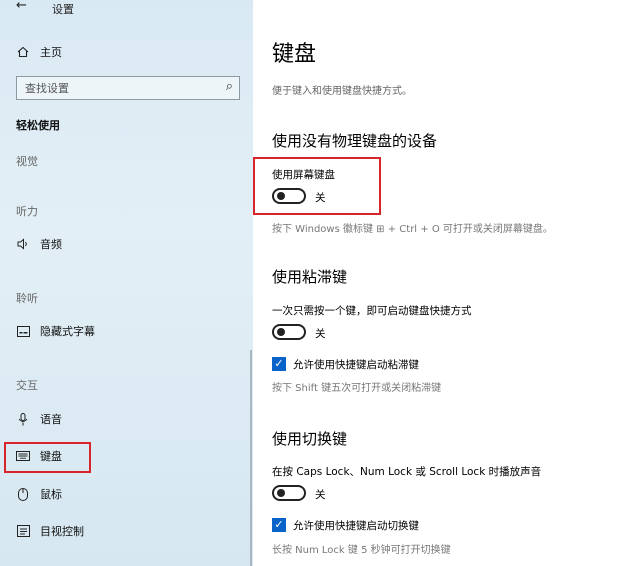 This screenshot has height=566, width=640. I want to click on sidebar-item-label: 语音, so click(51, 419).